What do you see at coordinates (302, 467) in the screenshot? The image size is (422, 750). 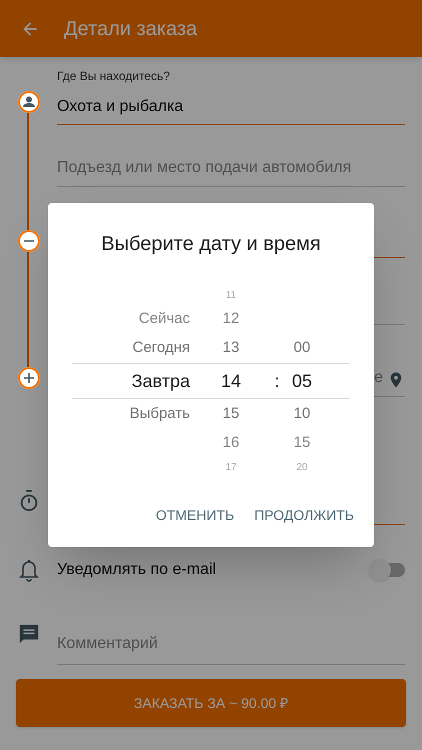 I see `minute-option: 20` at bounding box center [302, 467].